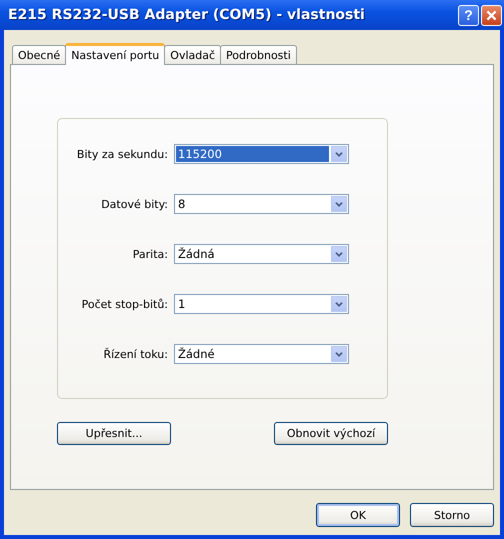 The image size is (504, 539). What do you see at coordinates (468, 15) in the screenshot?
I see `help-button: ?` at bounding box center [468, 15].